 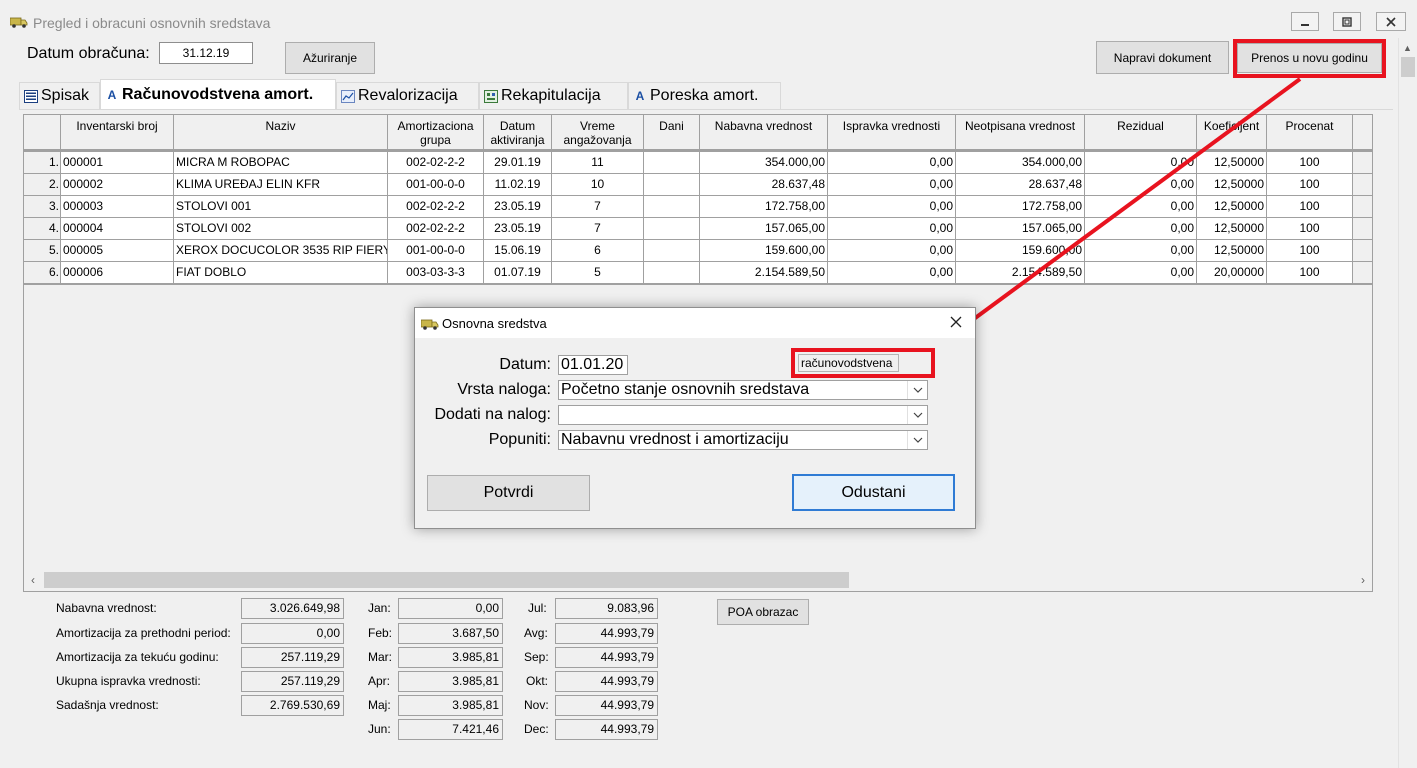 What do you see at coordinates (494, 323) in the screenshot?
I see `dialog-title: Osnovna sredstva` at bounding box center [494, 323].